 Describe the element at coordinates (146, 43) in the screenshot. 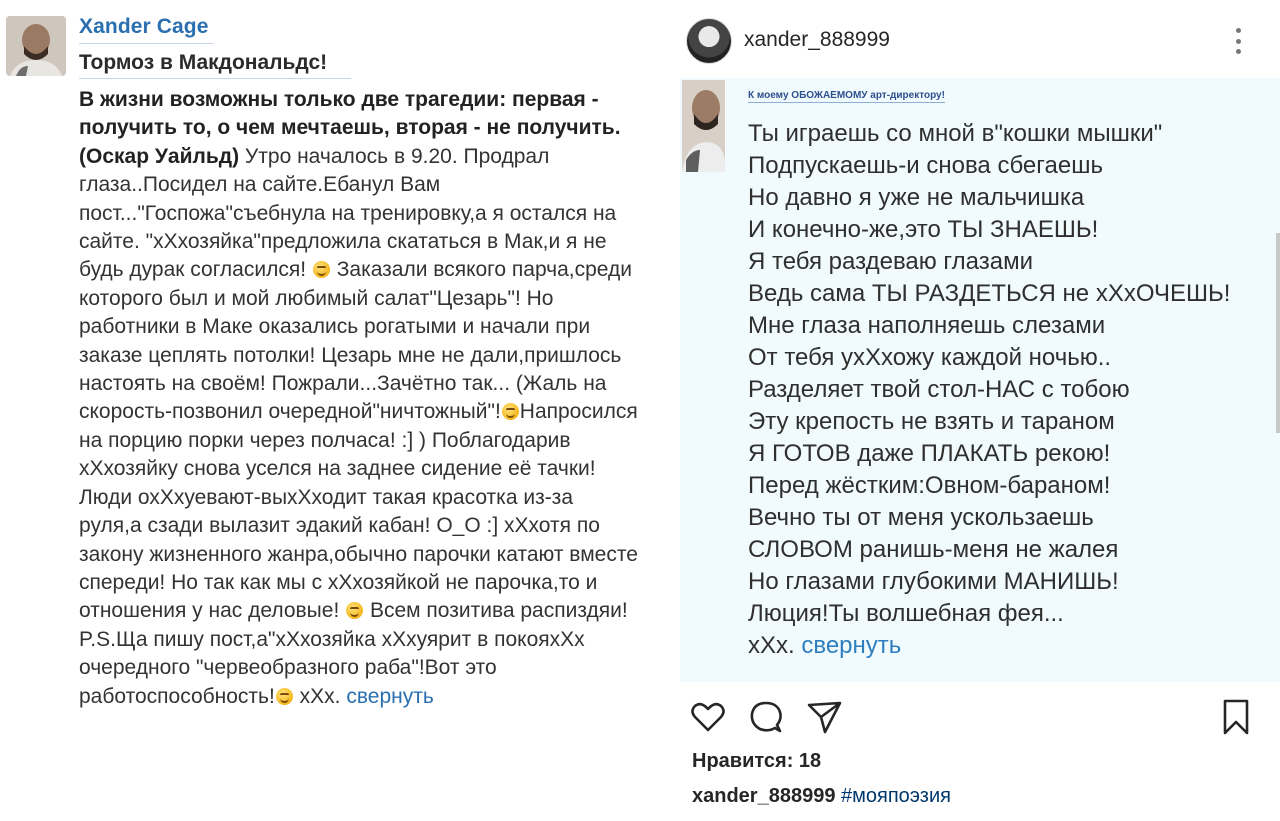

I see `author-name-underline` at that location.